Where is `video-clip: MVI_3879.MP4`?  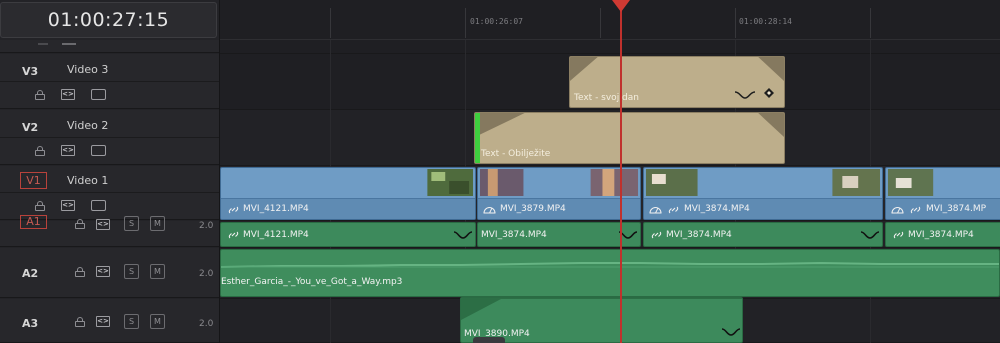
video-clip: MVI_3879.MP4 is located at coordinates (559, 193).